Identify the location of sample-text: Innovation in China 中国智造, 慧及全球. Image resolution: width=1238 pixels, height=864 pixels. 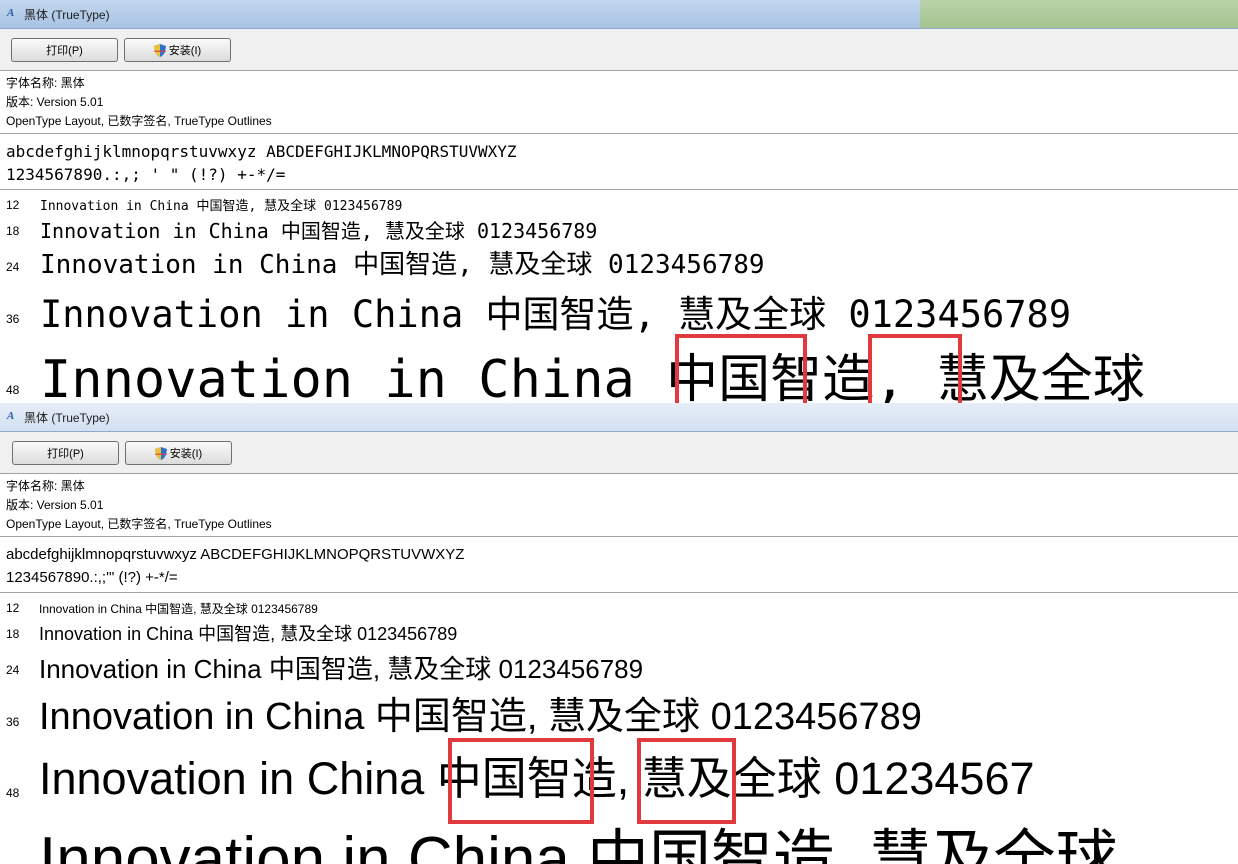
(592, 376).